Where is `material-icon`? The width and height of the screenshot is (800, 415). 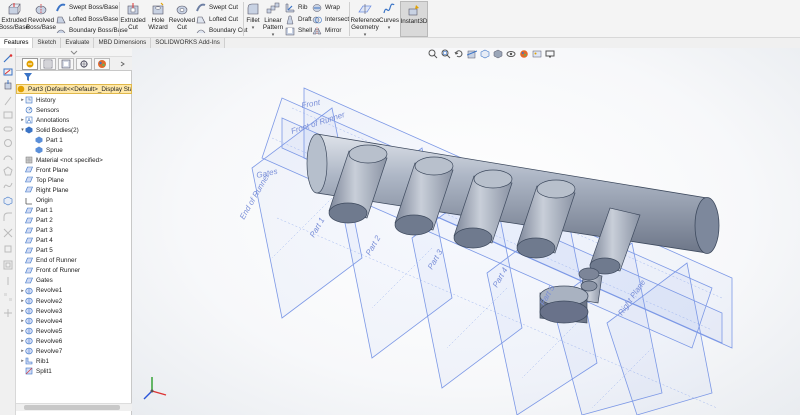
material-icon is located at coordinates (29, 160).